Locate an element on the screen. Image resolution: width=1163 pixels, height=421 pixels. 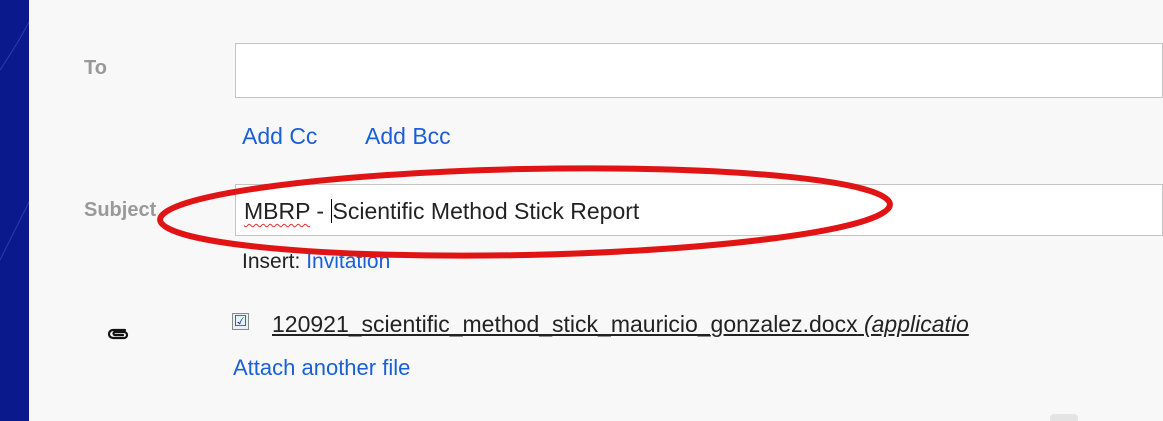
add-bcc-link: Add Bcc is located at coordinates (408, 136).